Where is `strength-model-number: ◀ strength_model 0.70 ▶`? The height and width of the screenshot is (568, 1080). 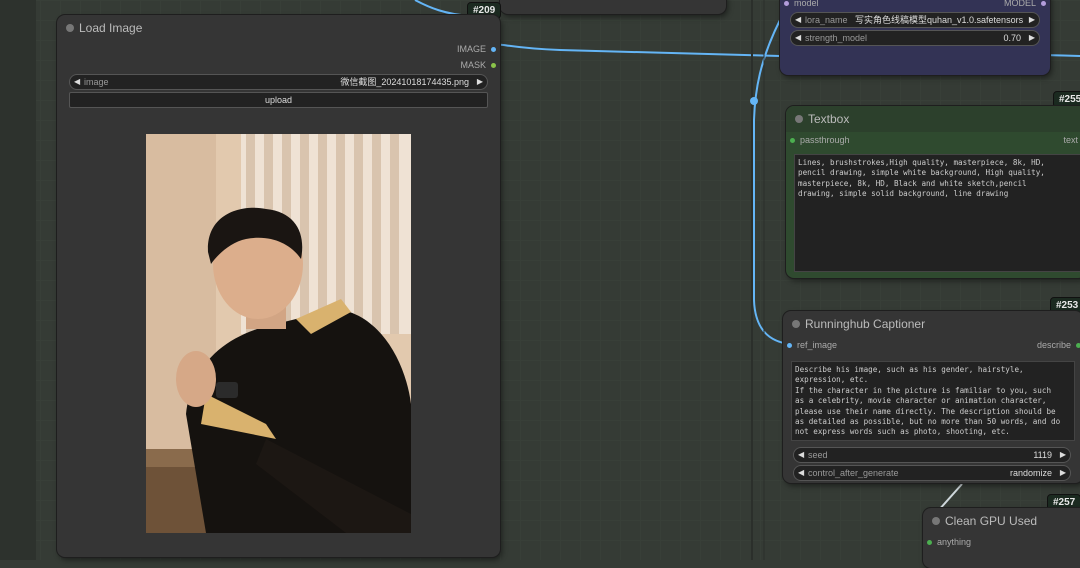 strength-model-number: ◀ strength_model 0.70 ▶ is located at coordinates (915, 38).